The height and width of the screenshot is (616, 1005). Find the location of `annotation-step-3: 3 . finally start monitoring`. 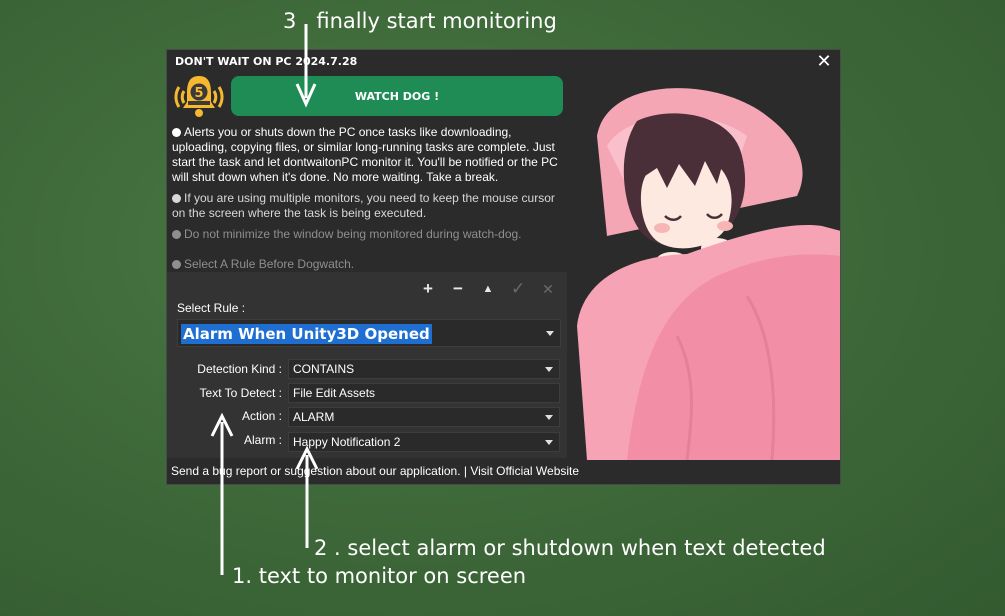

annotation-step-3: 3 . finally start monitoring is located at coordinates (420, 21).